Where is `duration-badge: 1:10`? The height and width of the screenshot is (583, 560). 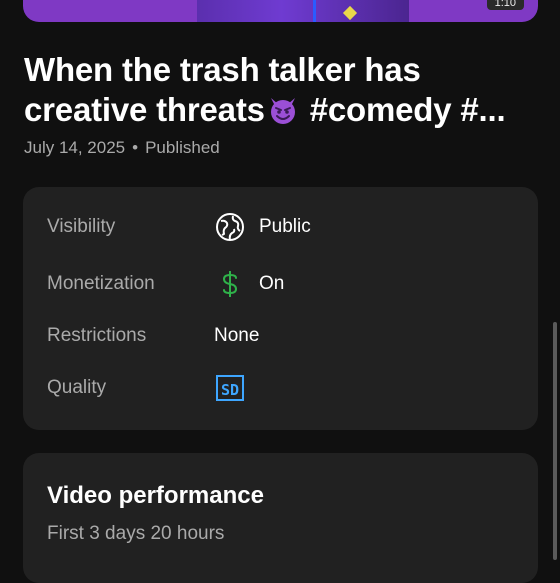 duration-badge: 1:10 is located at coordinates (505, 5).